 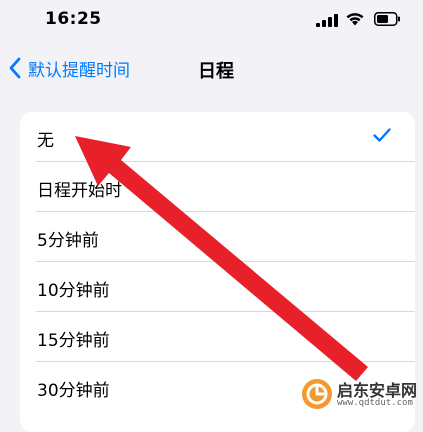 I want to click on option-label: 无, so click(x=45, y=141).